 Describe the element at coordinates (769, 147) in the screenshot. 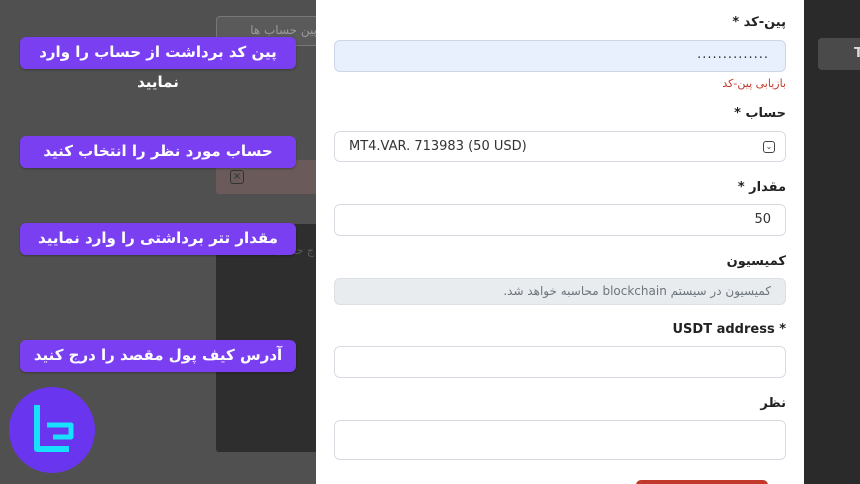

I see `chevron-down-icon: ⌄` at that location.